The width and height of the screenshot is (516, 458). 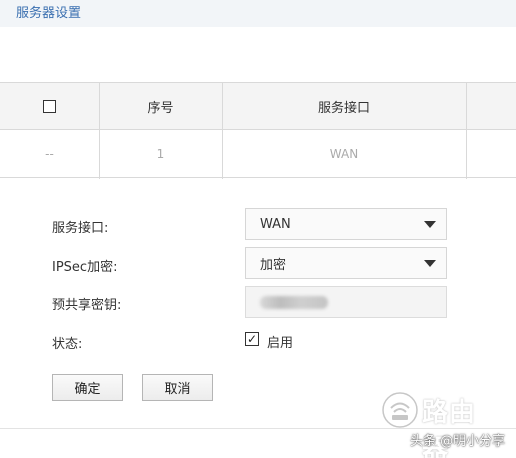 What do you see at coordinates (346, 302) in the screenshot?
I see `psk-input` at bounding box center [346, 302].